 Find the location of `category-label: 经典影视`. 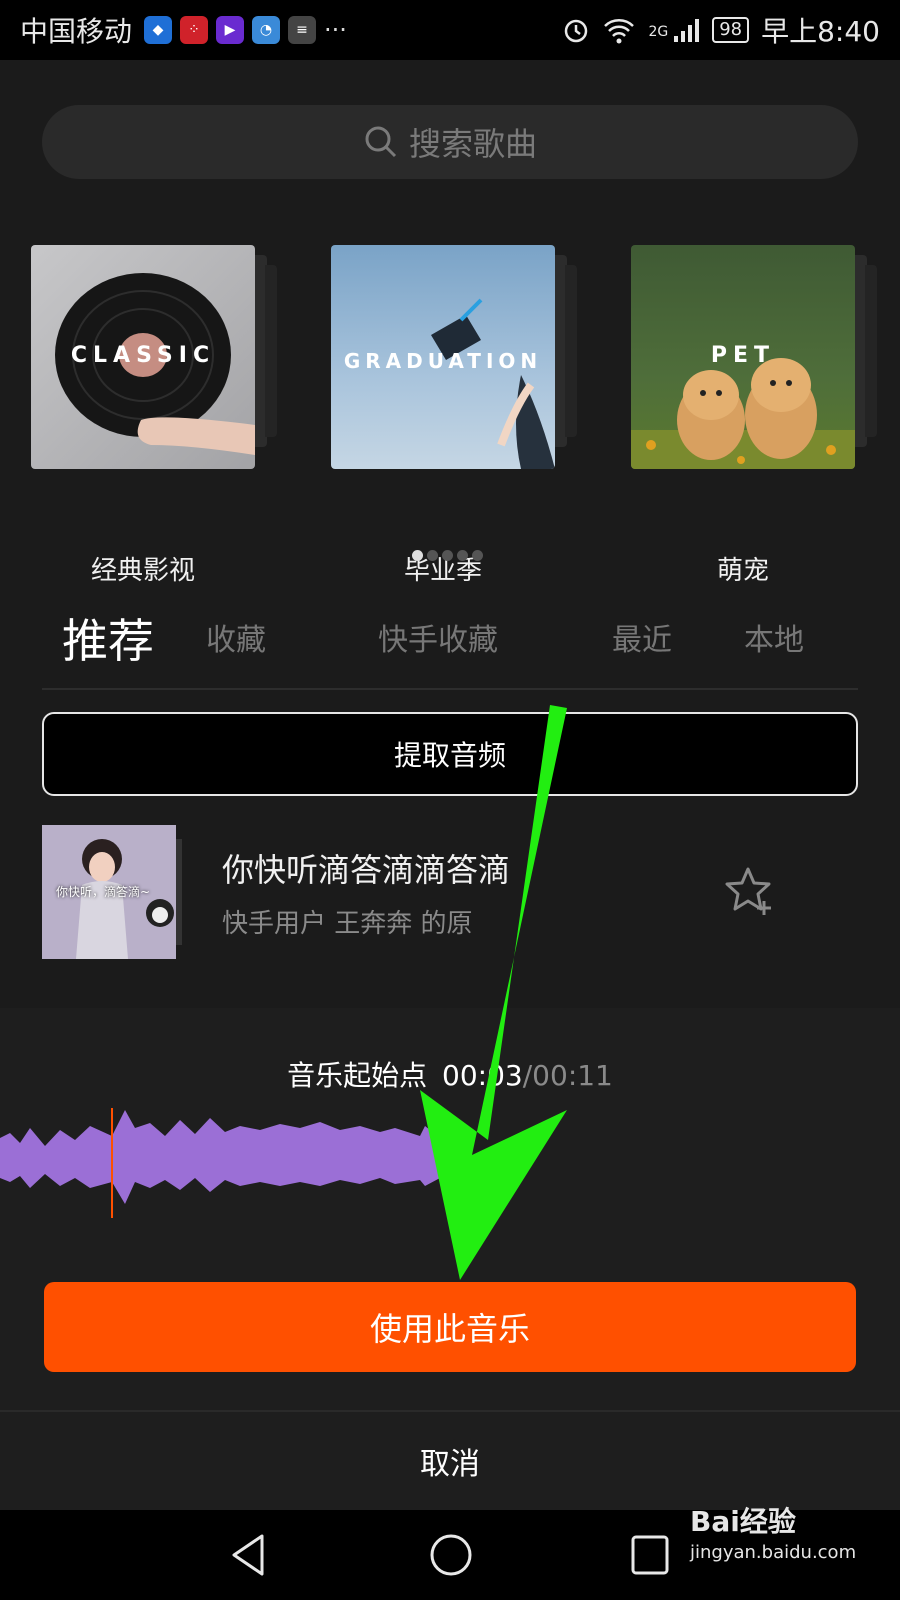

category-label: 经典影视 is located at coordinates (142, 571).